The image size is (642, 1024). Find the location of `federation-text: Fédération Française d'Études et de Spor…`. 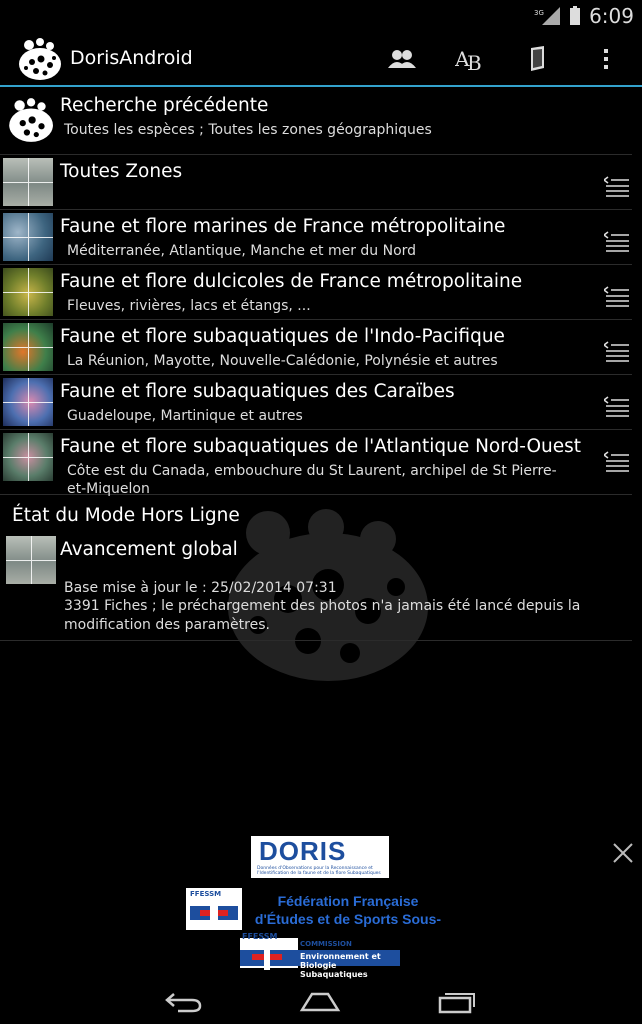

federation-text: Fédération Française d'Études et de Spor… is located at coordinates (348, 910).